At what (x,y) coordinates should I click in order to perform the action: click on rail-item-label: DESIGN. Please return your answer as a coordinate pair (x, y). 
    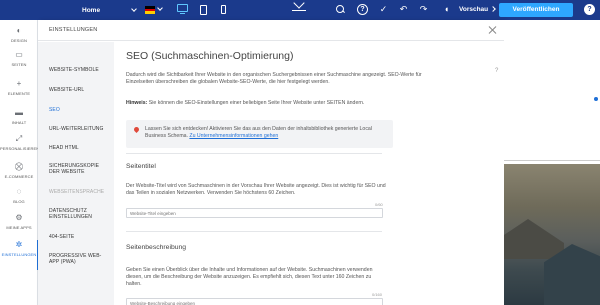
    Looking at the image, I should click on (19, 40).